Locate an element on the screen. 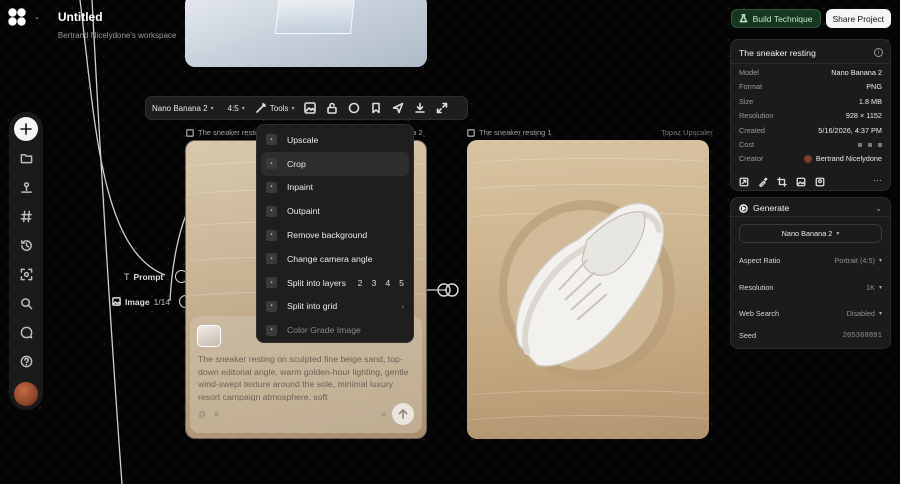  info-value-text: Nano Banana 2 is located at coordinates (856, 72).